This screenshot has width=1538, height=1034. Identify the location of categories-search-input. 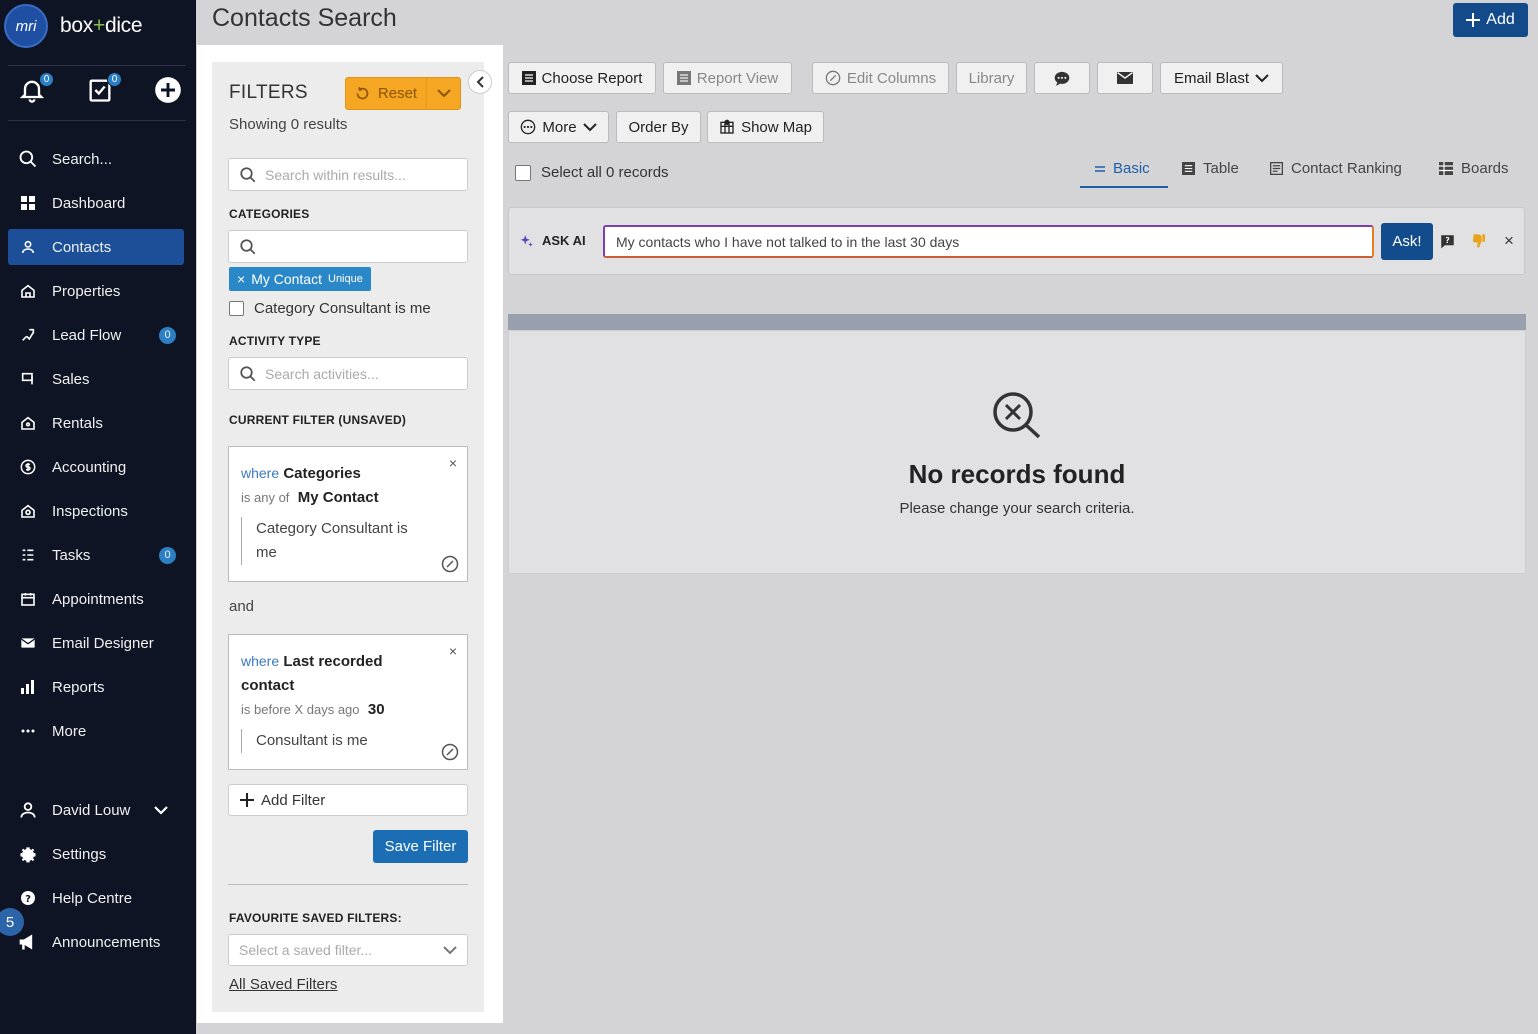
(348, 246).